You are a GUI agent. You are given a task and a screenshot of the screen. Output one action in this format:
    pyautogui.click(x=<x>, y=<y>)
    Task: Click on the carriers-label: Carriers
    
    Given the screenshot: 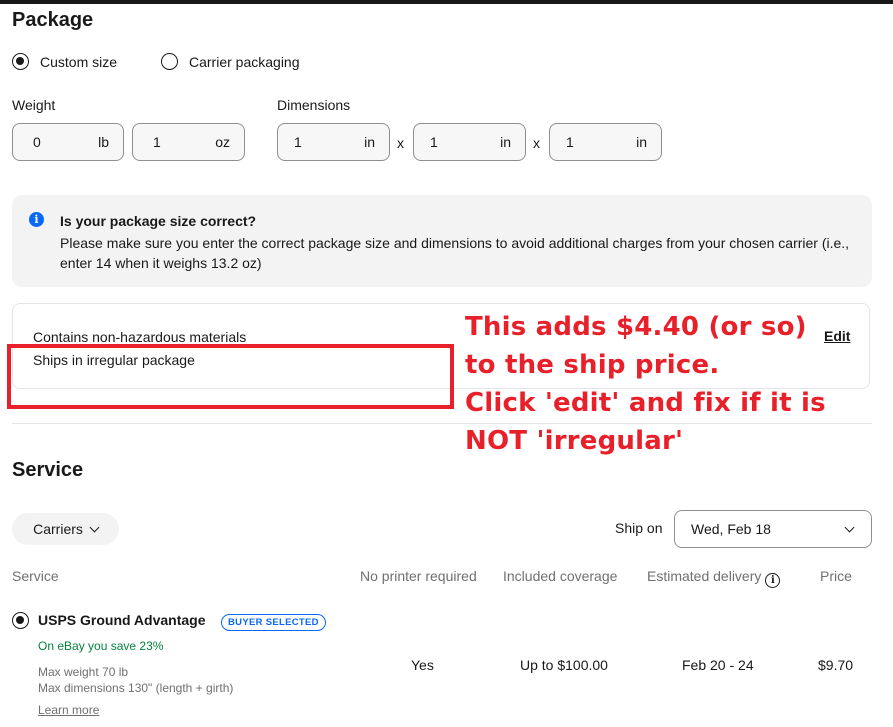 What is the action you would take?
    pyautogui.click(x=58, y=529)
    